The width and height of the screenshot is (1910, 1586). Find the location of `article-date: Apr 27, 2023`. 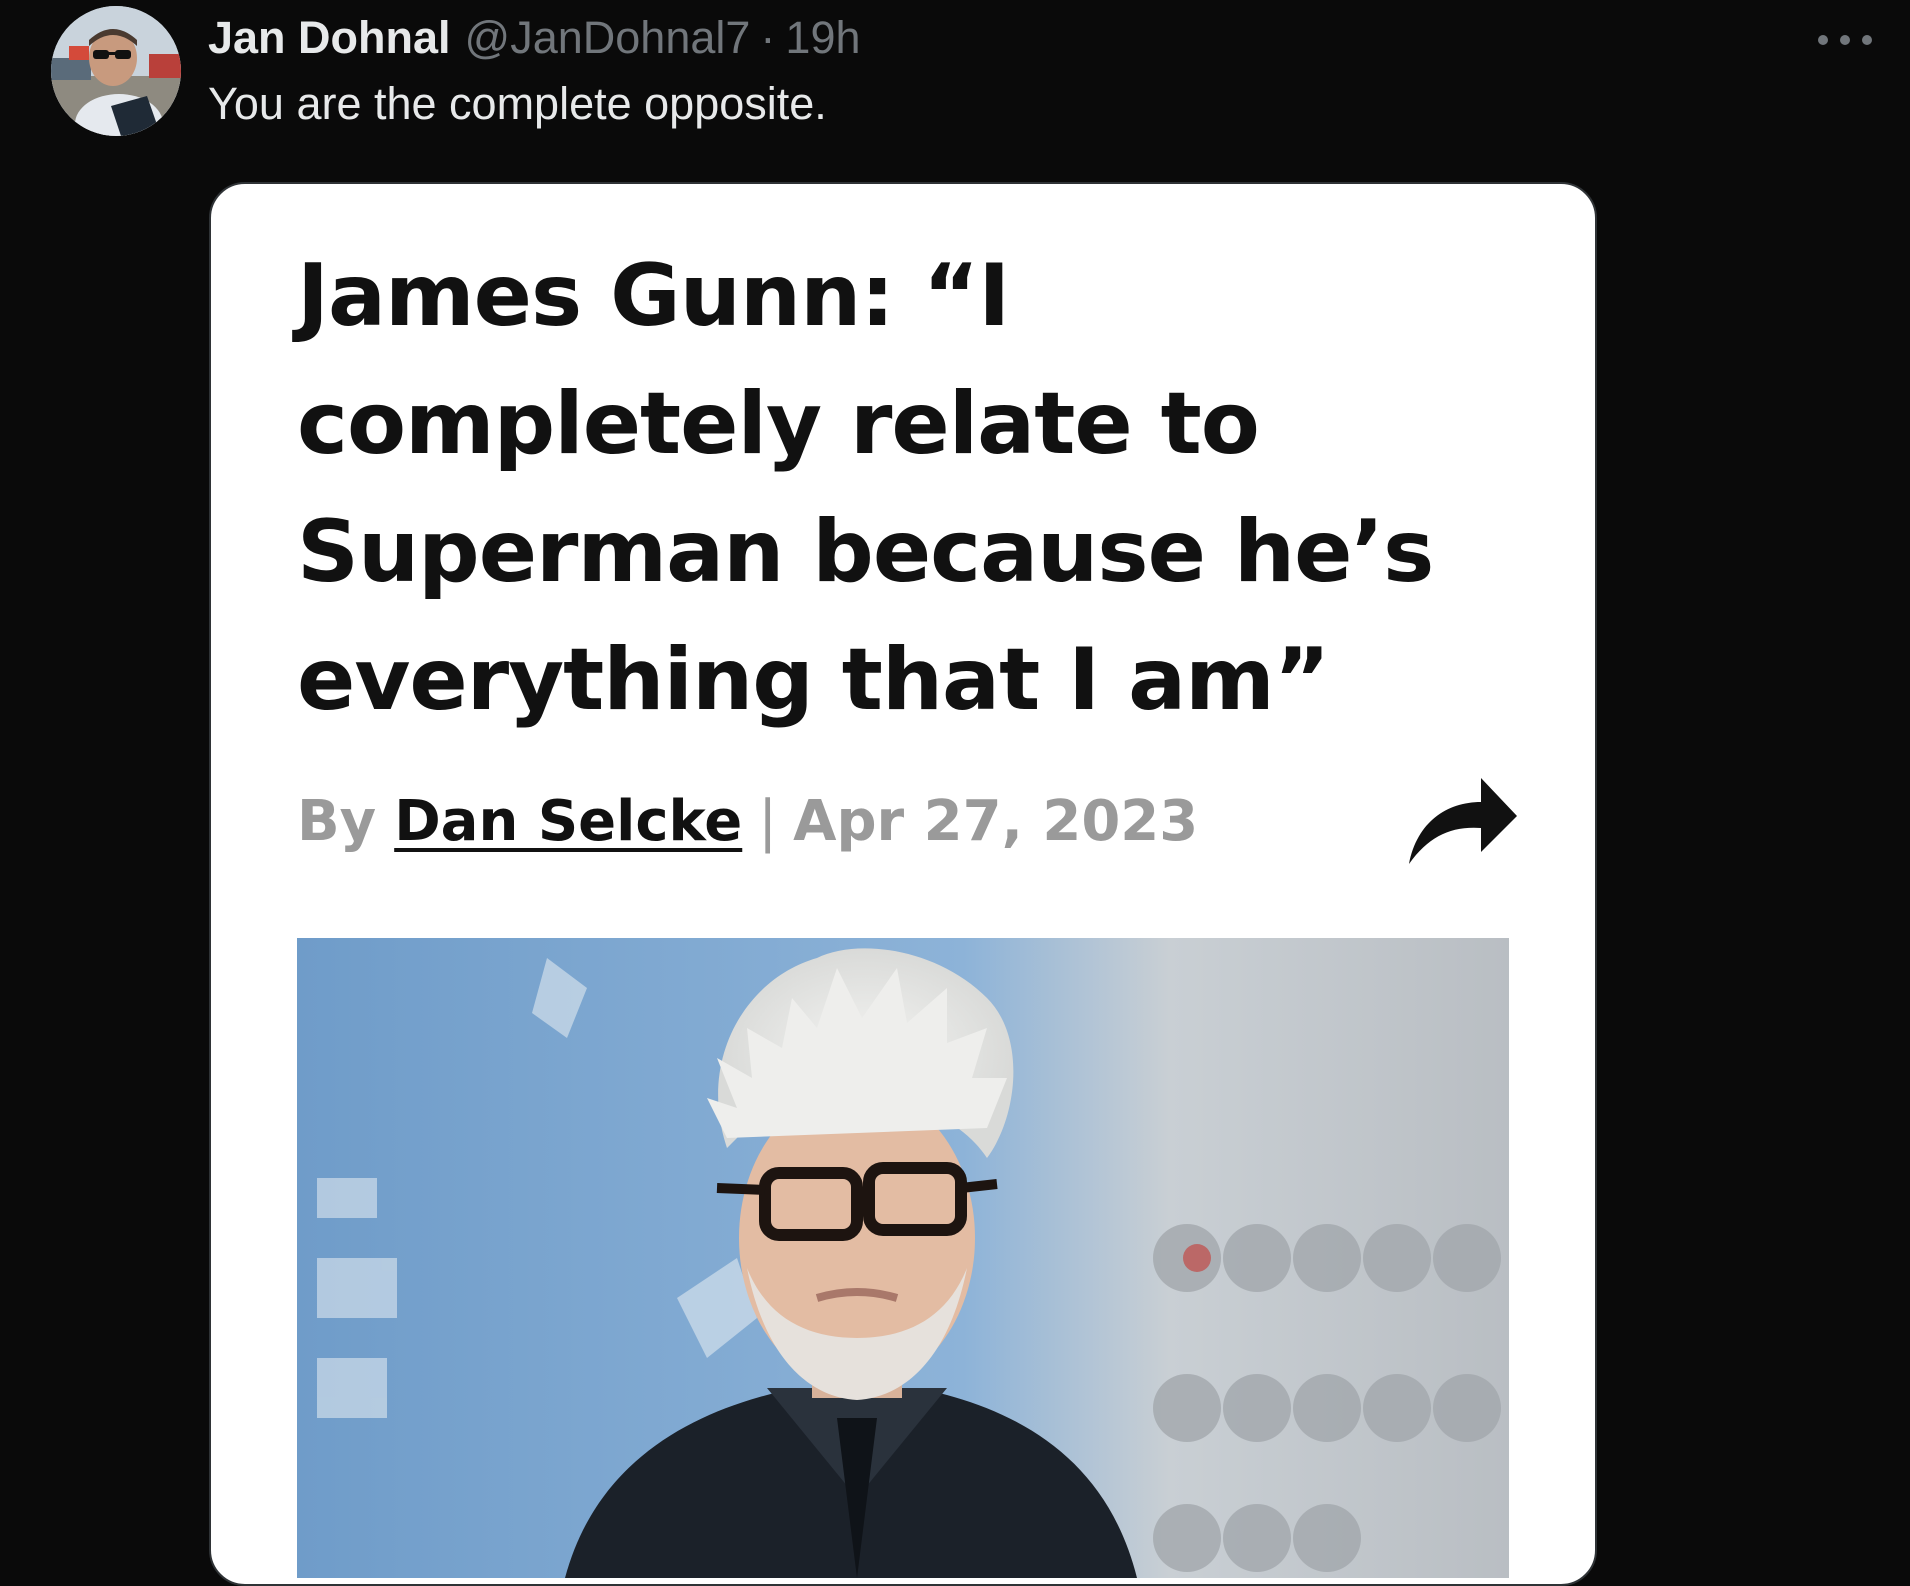

article-date: Apr 27, 2023 is located at coordinates (996, 821).